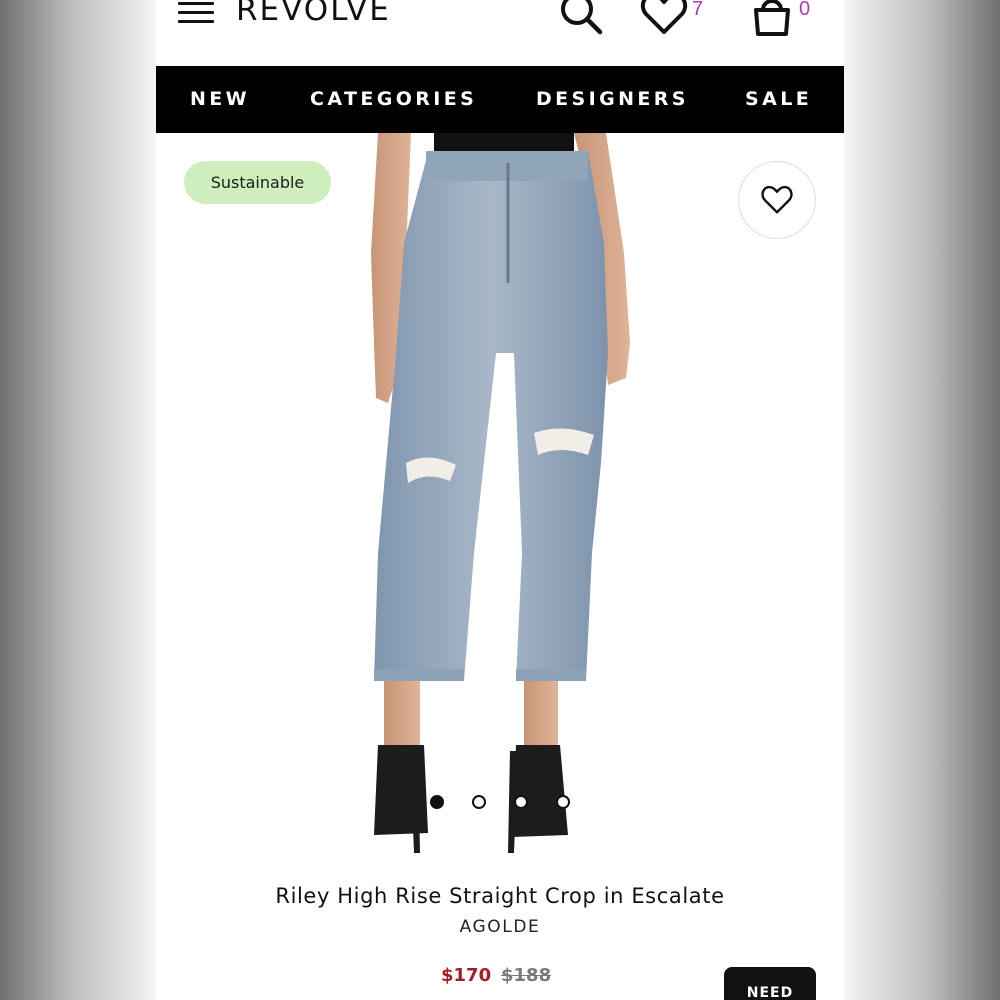  Describe the element at coordinates (582, 19) in the screenshot. I see `search-icon` at that location.